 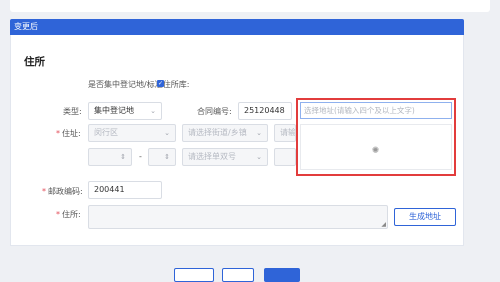 I want to click on extra-address-input, so click(x=285, y=157).